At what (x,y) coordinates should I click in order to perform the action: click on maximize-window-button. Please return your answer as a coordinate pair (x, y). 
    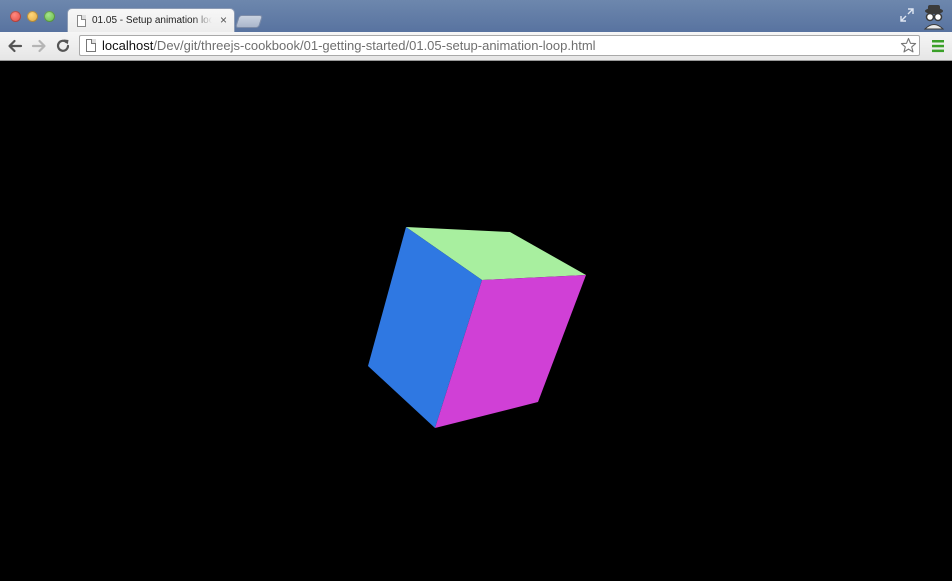
    Looking at the image, I should click on (49, 16).